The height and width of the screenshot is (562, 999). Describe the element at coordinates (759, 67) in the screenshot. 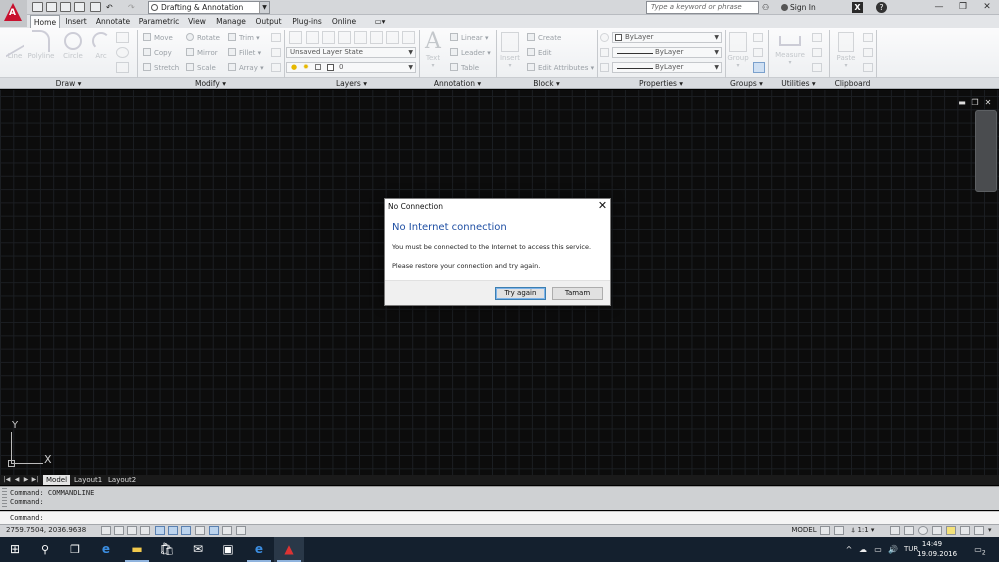

I see `group-selection-icon` at that location.